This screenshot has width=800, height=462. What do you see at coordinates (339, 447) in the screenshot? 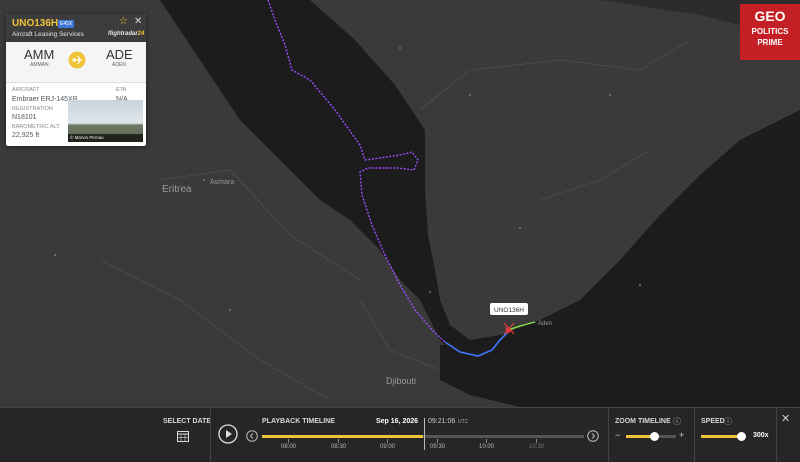
I see `tick-label: 08:30` at bounding box center [339, 447].